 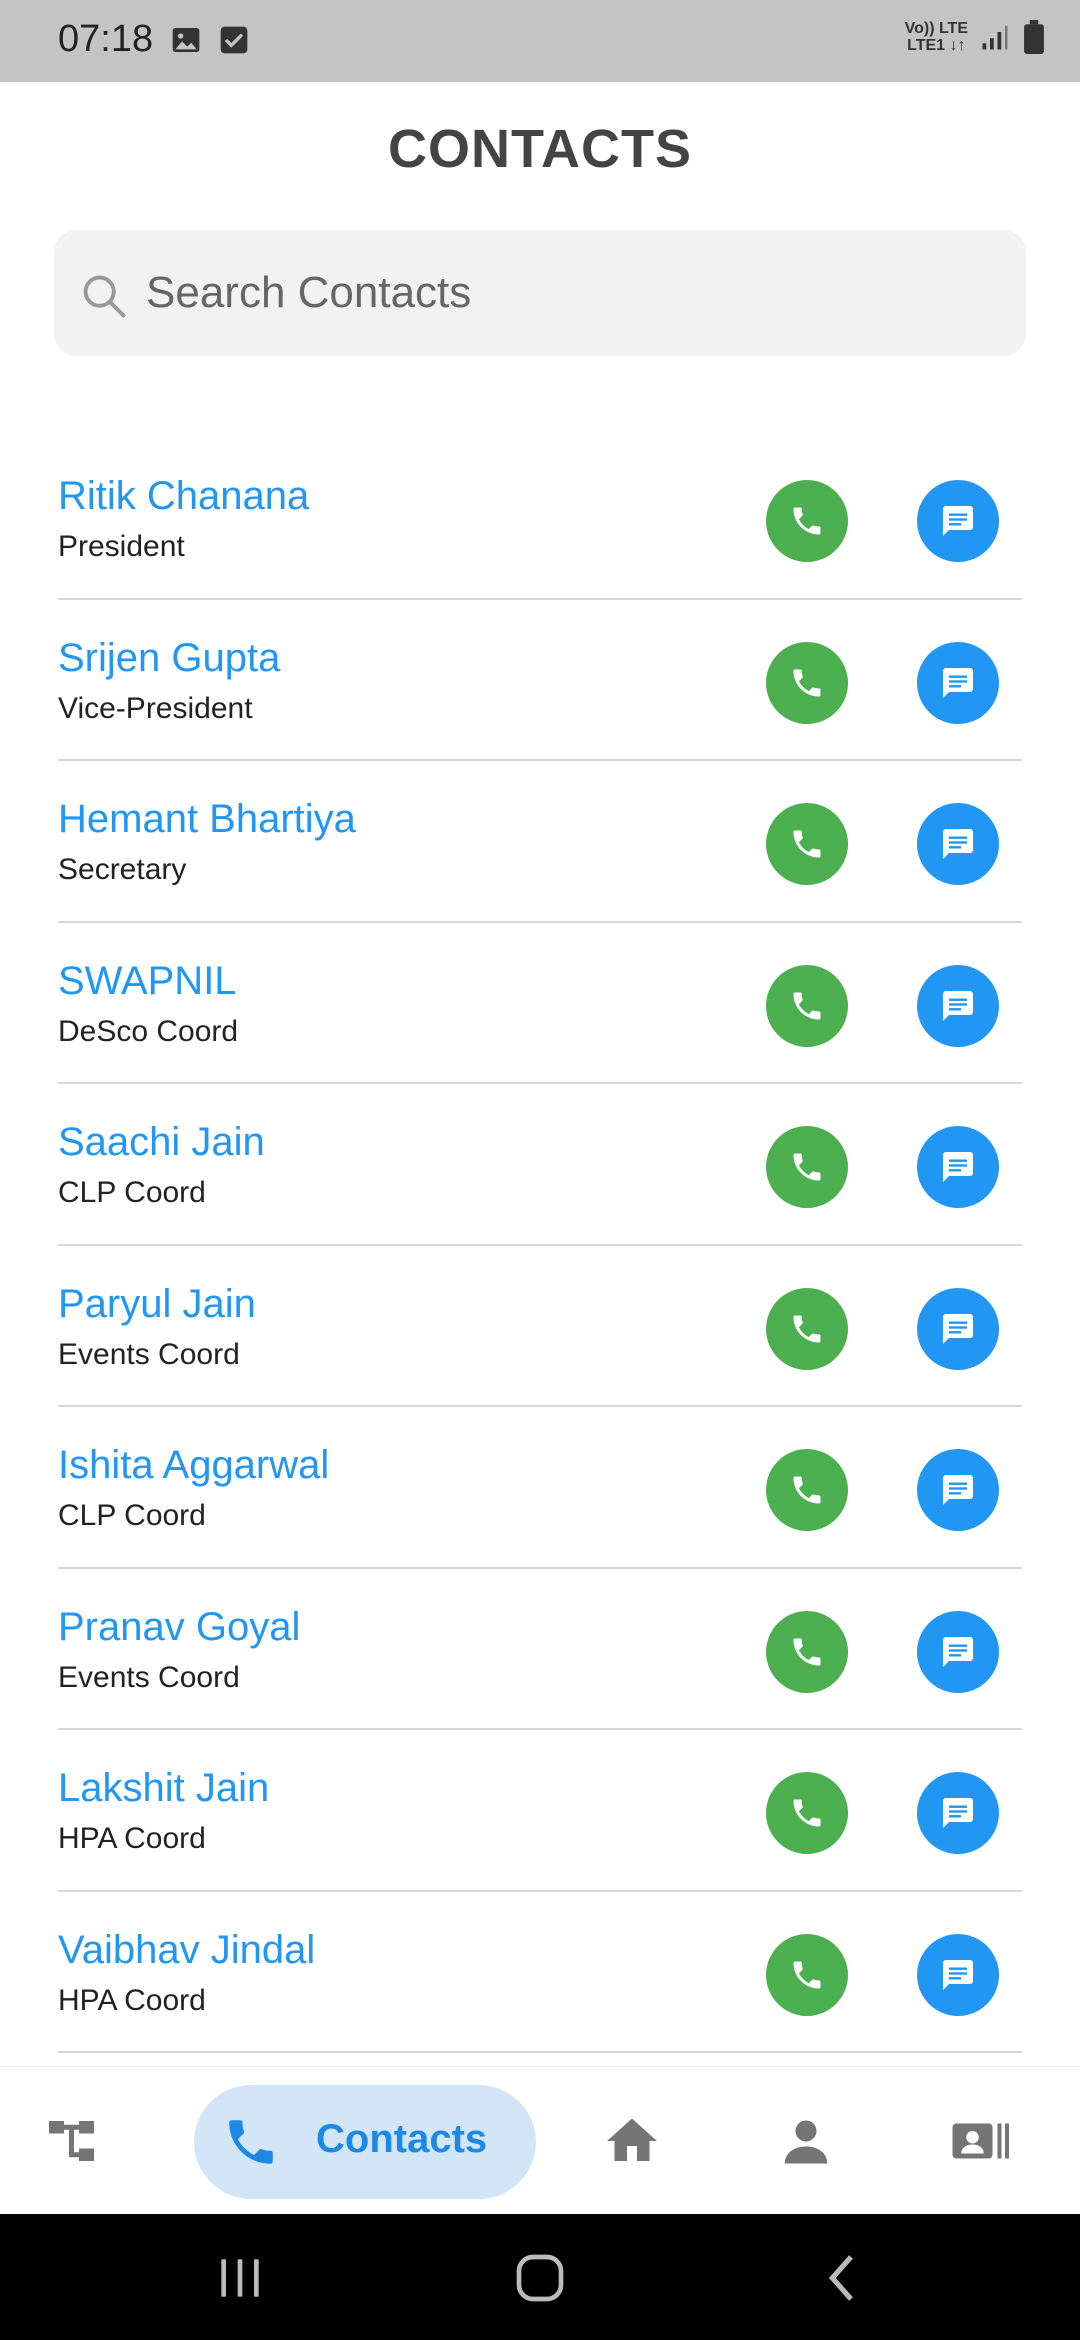 I want to click on contact-name: Ishita Aggarwal, so click(x=193, y=1465).